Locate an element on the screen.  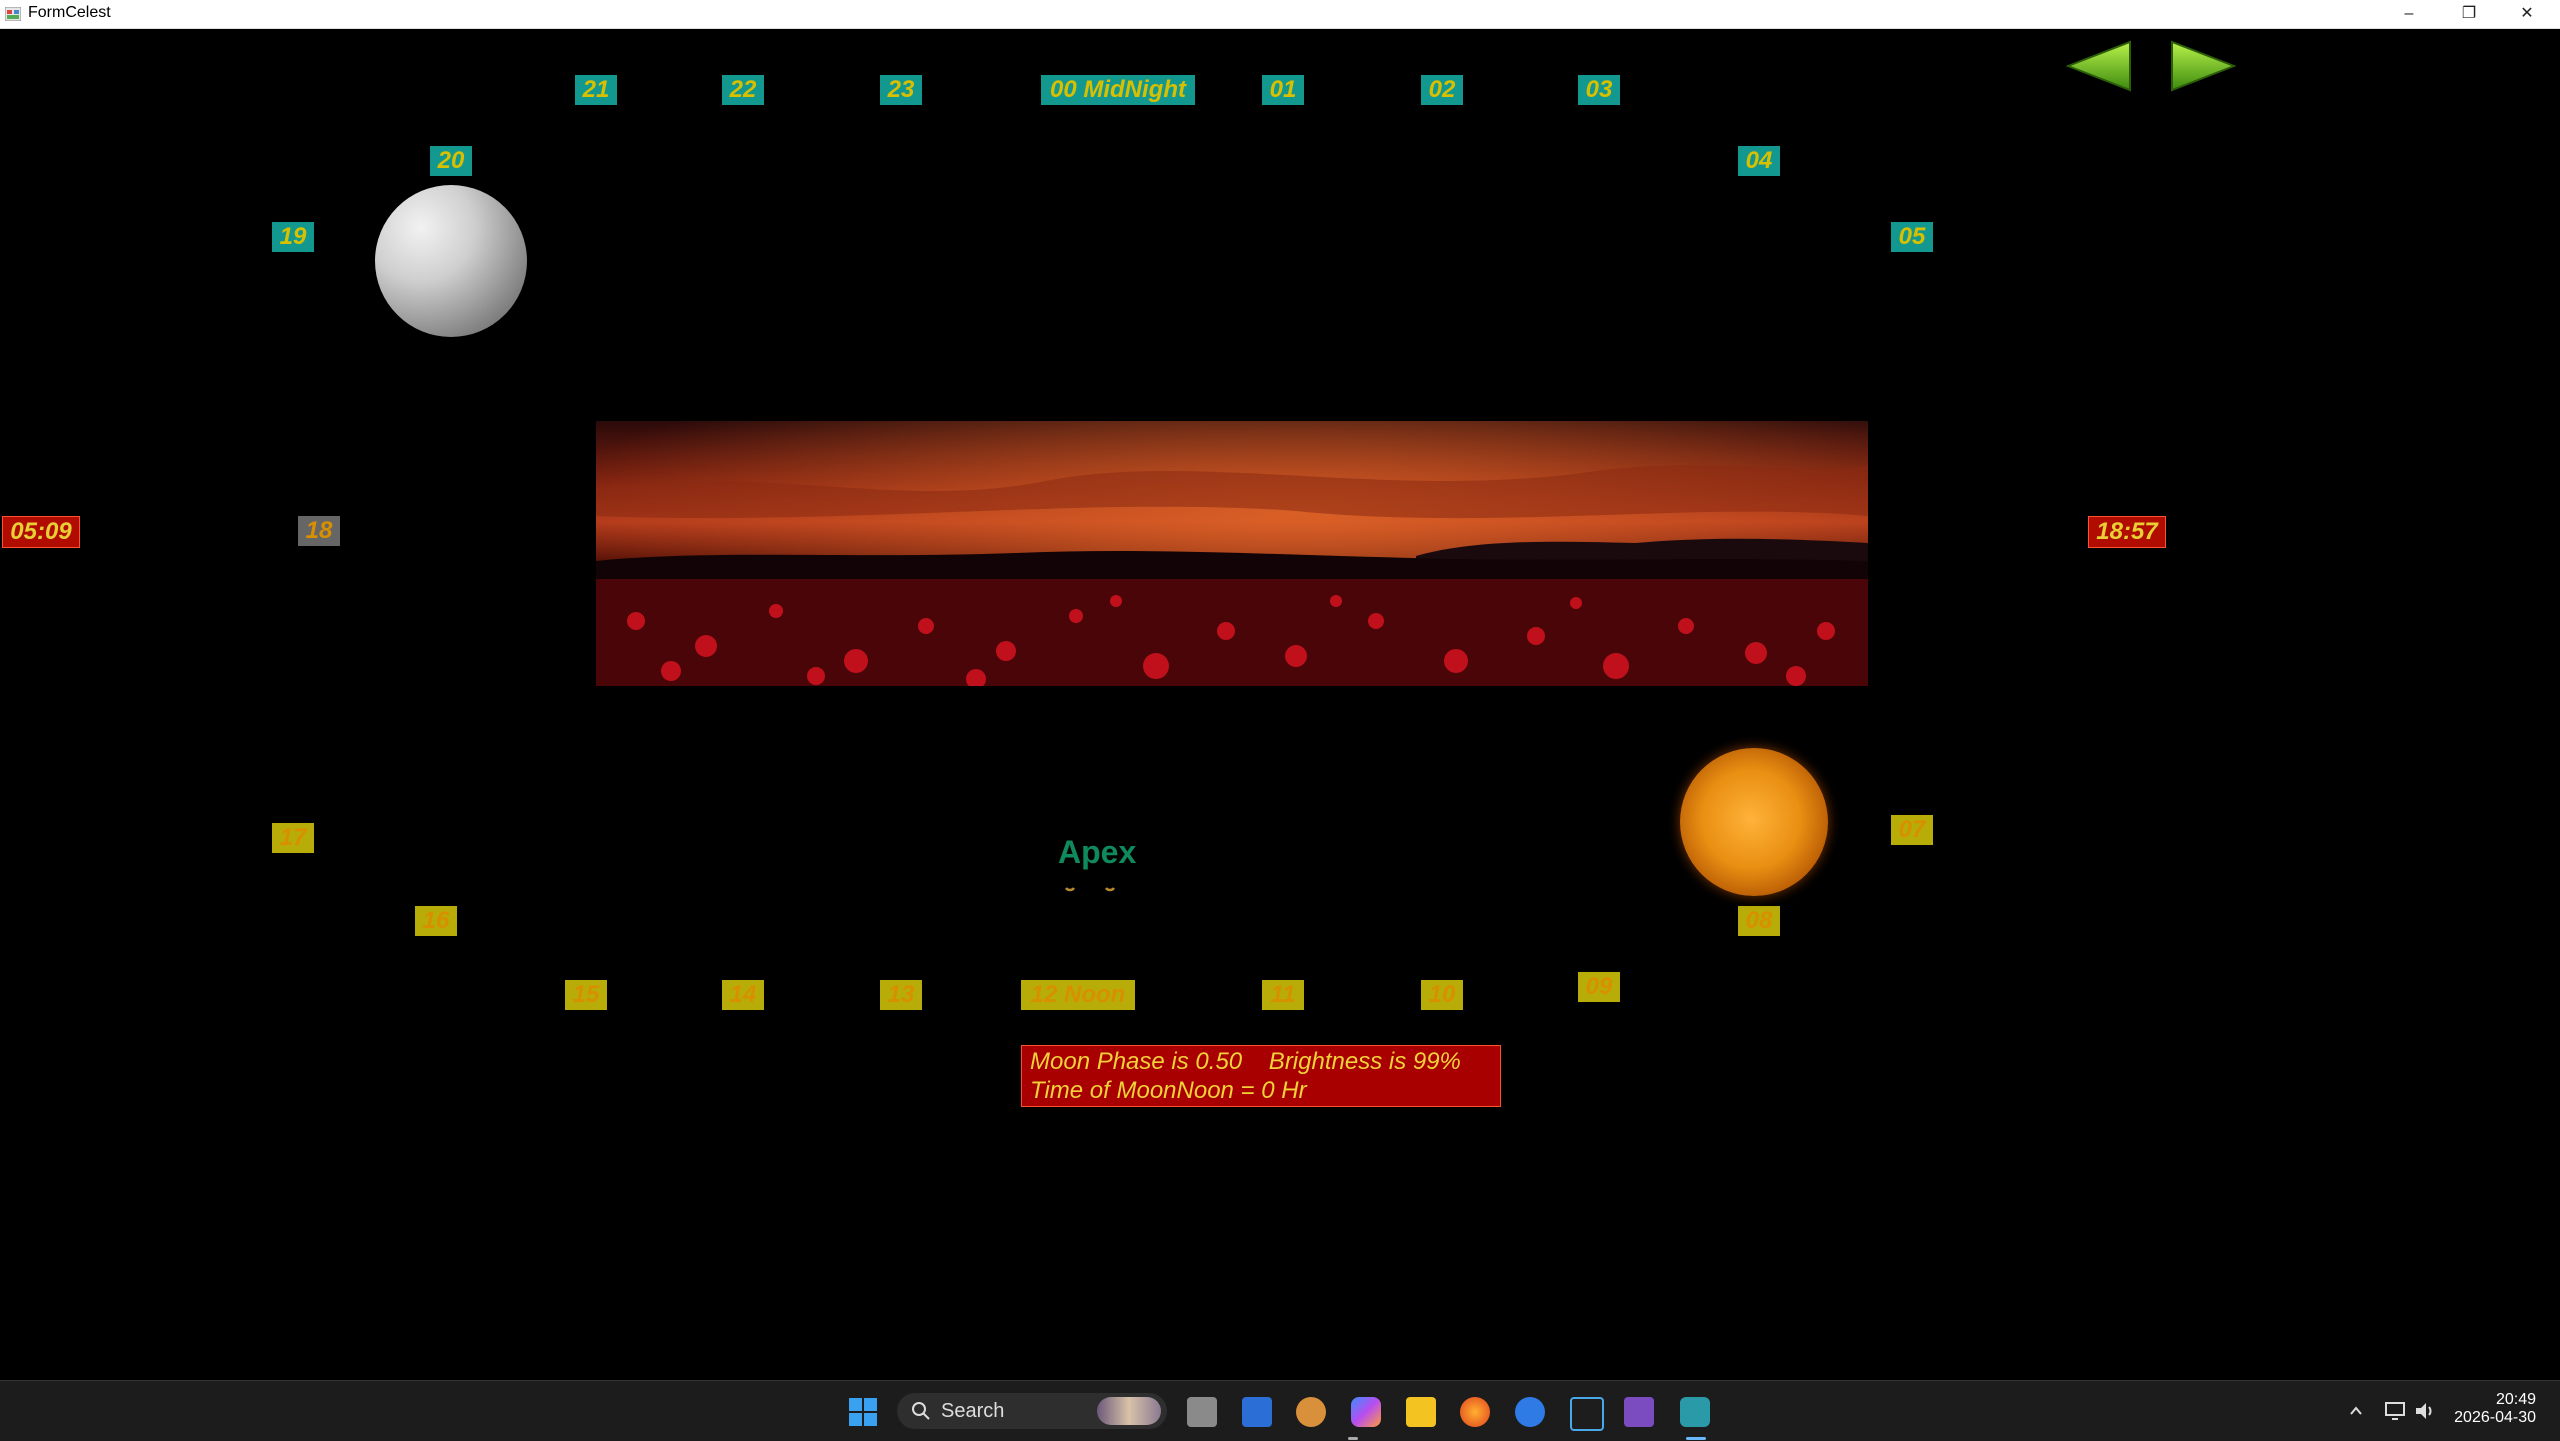
hour-05: 05 is located at coordinates (1912, 237).